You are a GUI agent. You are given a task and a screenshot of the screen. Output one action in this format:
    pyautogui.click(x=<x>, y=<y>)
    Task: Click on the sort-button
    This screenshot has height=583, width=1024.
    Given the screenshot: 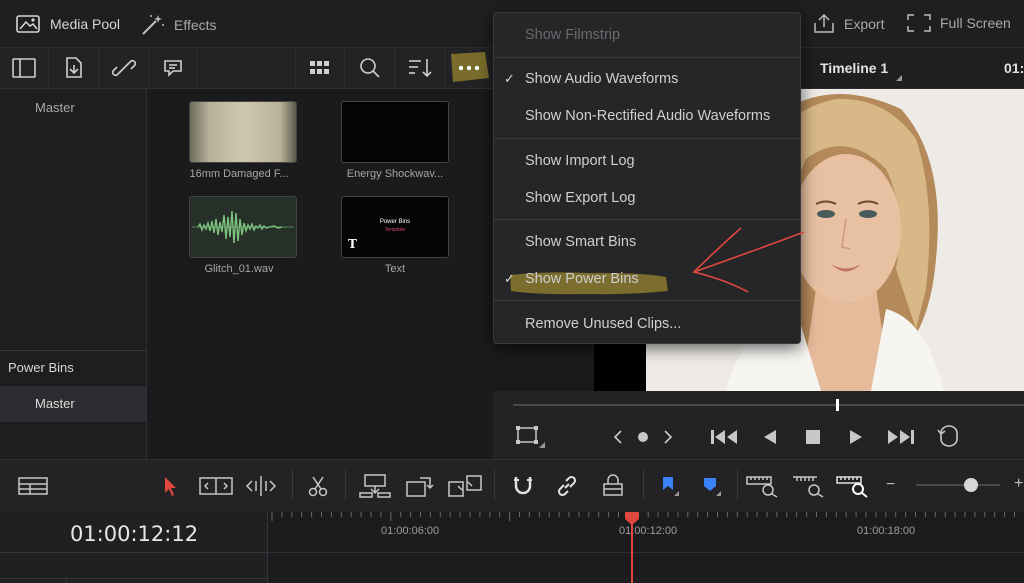 What is the action you would take?
    pyautogui.click(x=420, y=68)
    